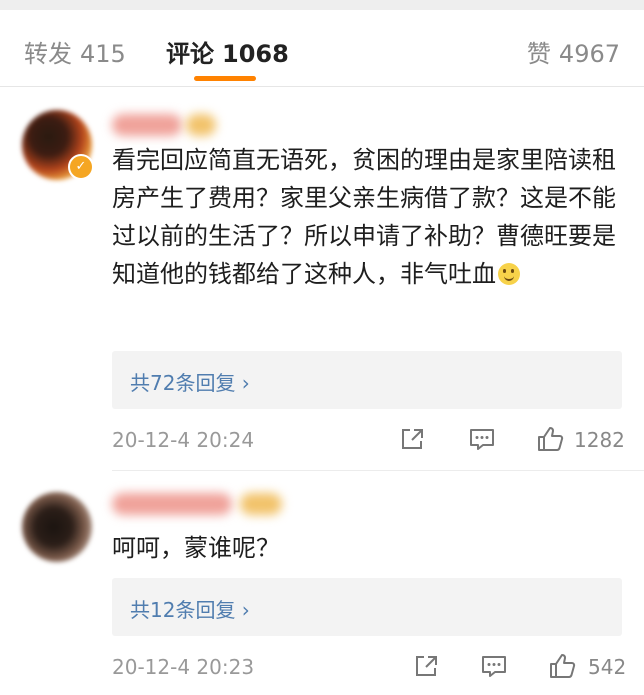  I want to click on comment-time: 20-12-4 20:24, so click(183, 440).